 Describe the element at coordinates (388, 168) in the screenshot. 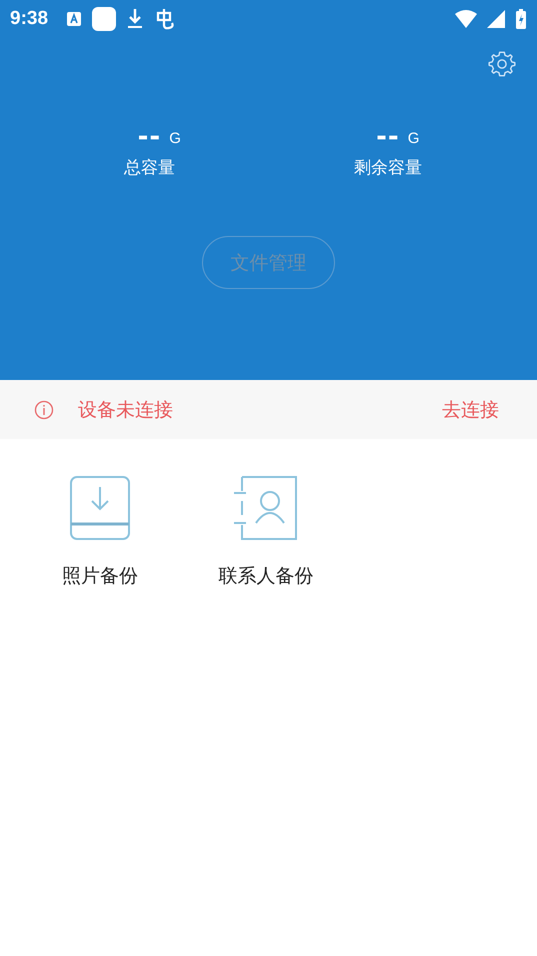

I see `storage-label: 剩余容量` at that location.